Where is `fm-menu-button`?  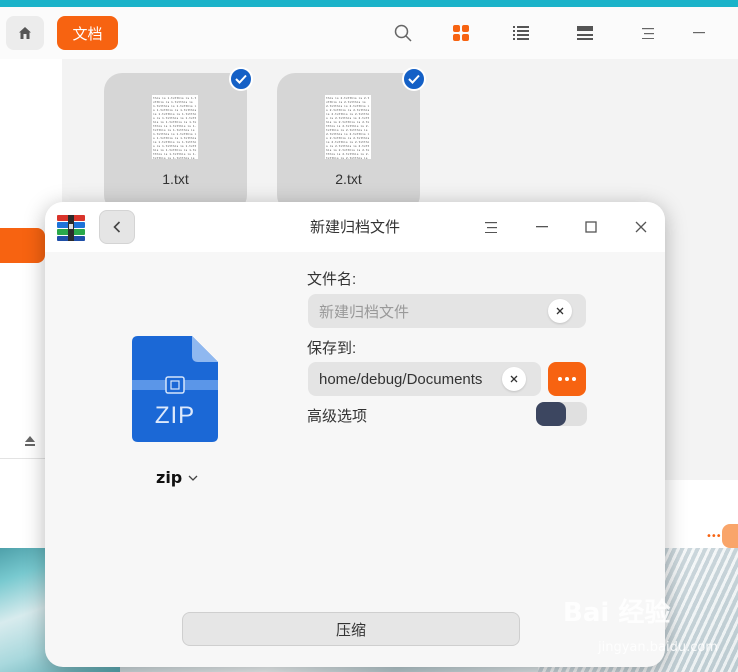
fm-menu-button is located at coordinates (648, 33).